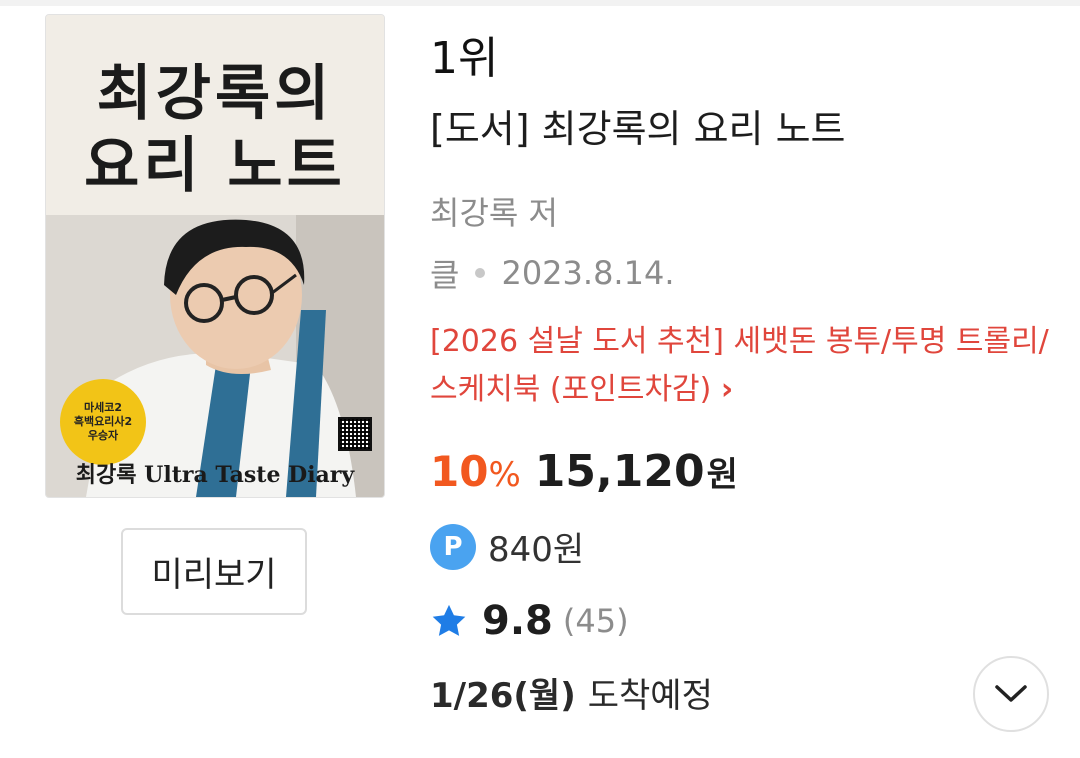 The height and width of the screenshot is (758, 1080). I want to click on discount-unit: %, so click(504, 475).